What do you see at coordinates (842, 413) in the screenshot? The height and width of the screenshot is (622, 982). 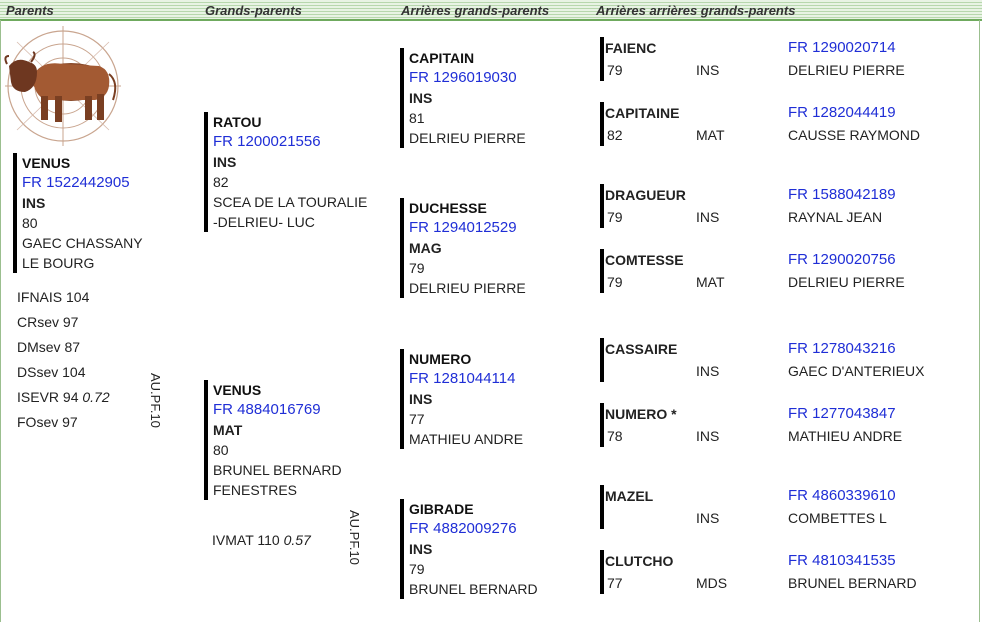 I see `gg-reg: FR 1277043847` at bounding box center [842, 413].